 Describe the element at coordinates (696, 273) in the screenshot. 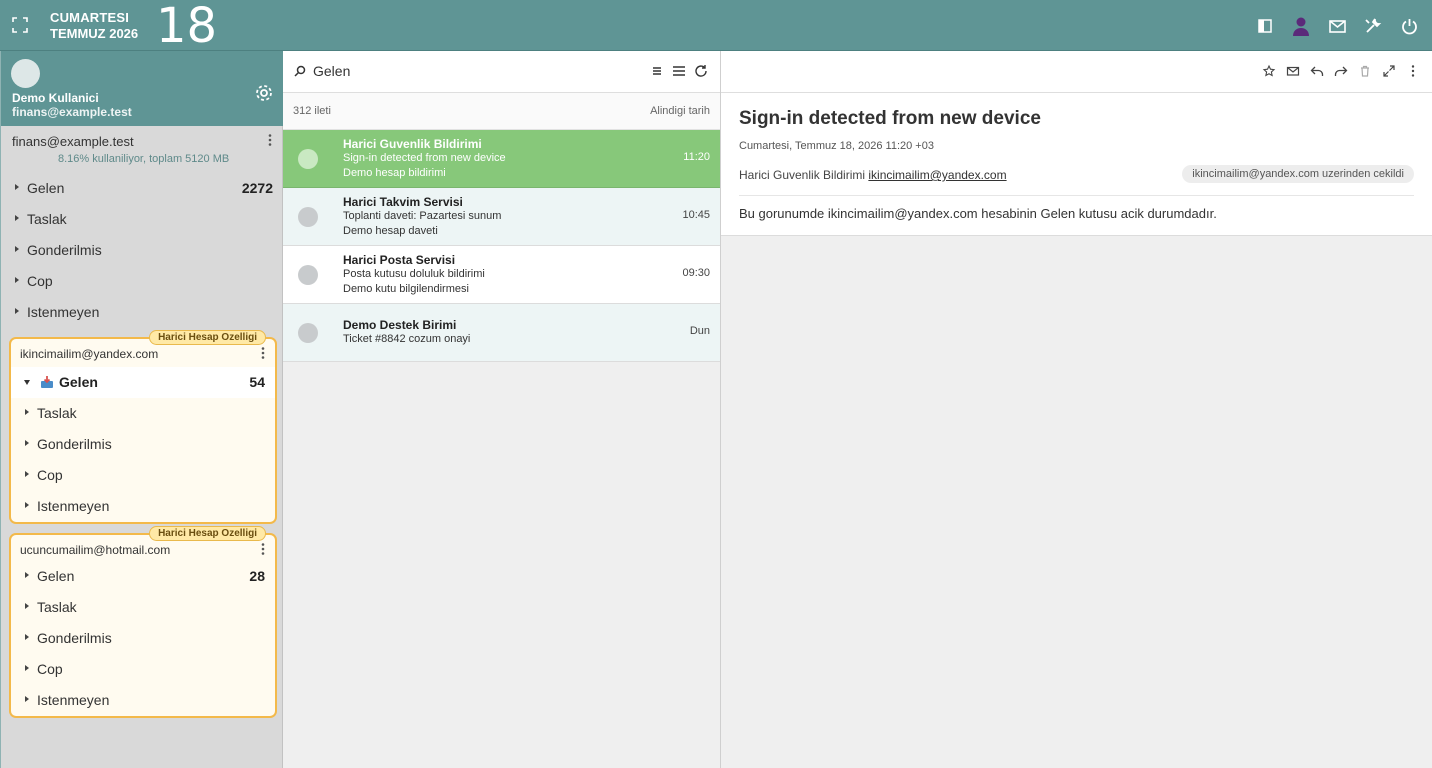

I see `message-time: 09:30` at that location.